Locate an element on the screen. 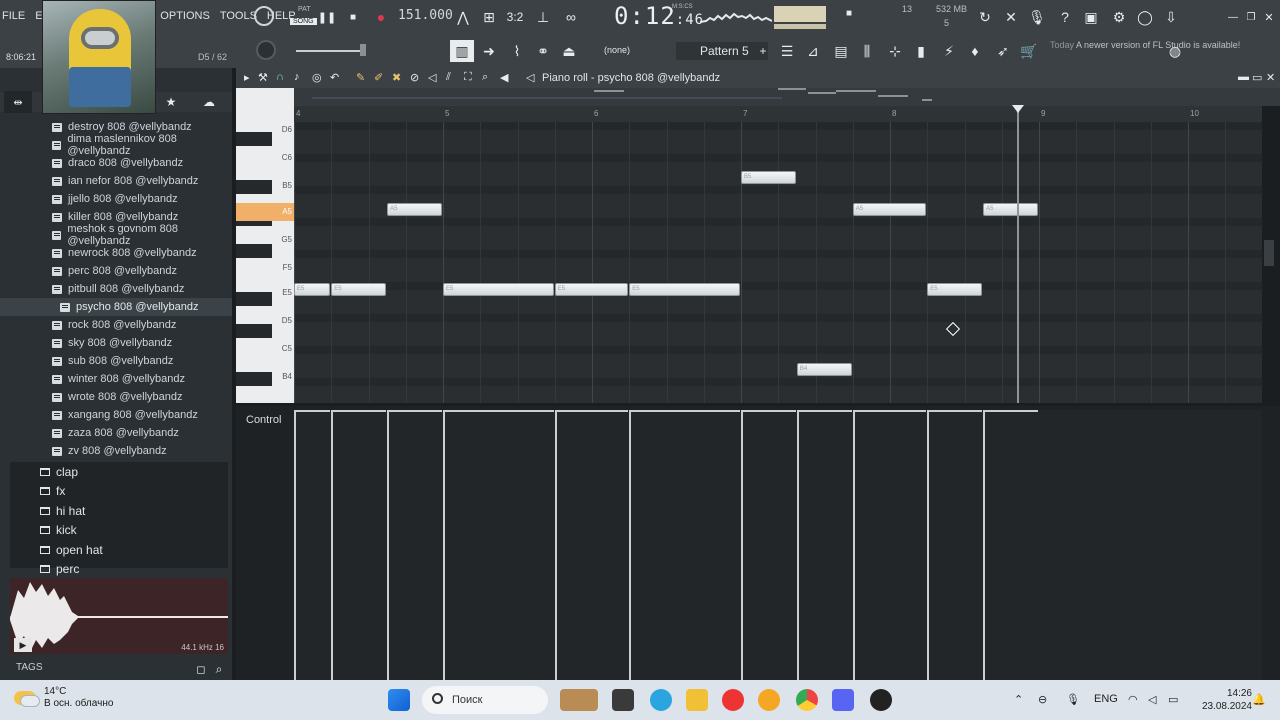 The image size is (1280, 720). tempo-tapper-icon: ♦ is located at coordinates (975, 51).